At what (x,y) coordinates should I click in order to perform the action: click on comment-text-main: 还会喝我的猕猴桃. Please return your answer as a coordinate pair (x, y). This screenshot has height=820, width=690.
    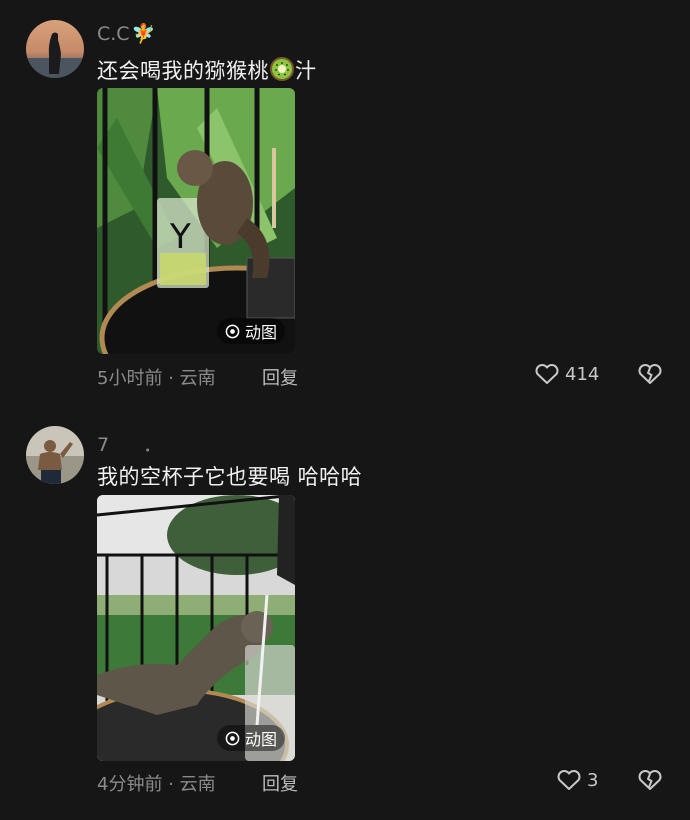
    Looking at the image, I should click on (183, 71).